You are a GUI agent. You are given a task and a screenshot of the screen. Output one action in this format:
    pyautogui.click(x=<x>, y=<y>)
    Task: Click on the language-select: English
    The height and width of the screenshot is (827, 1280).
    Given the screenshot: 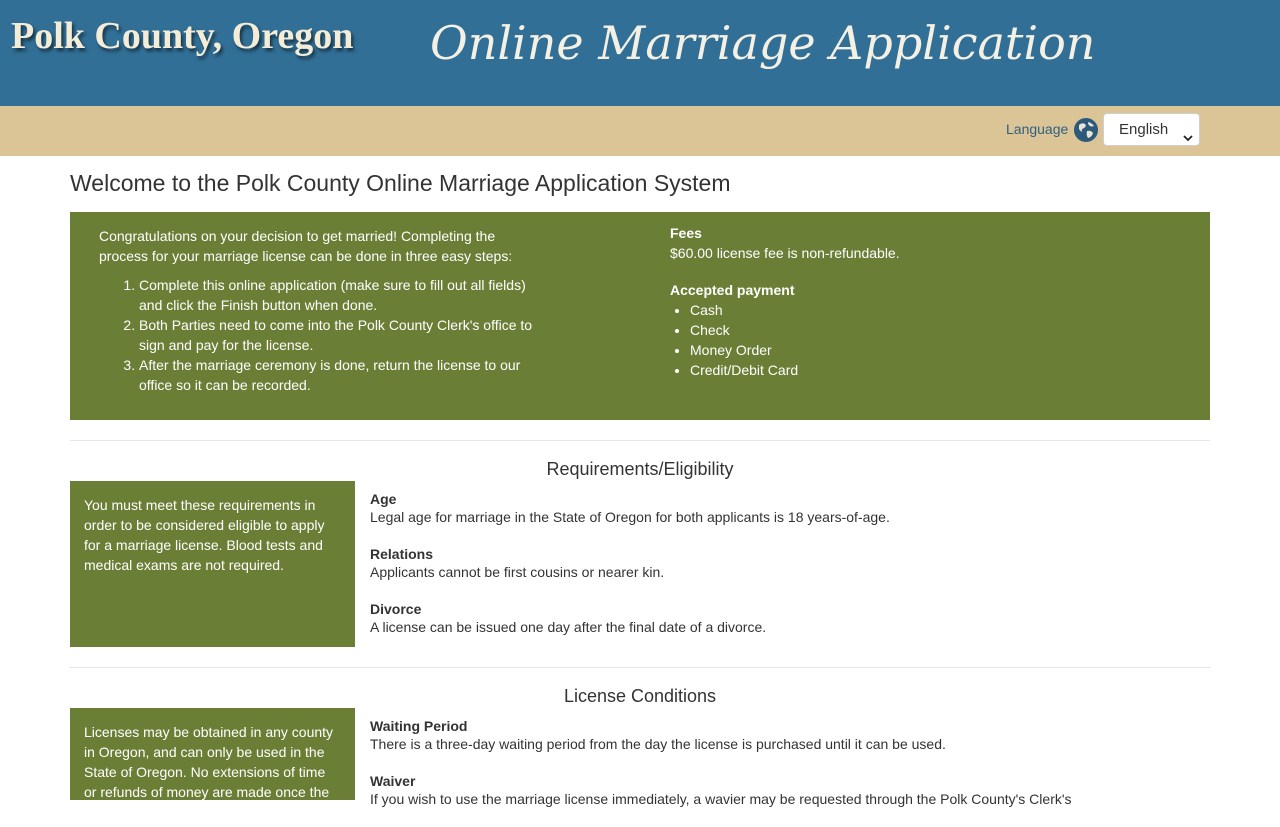 What is the action you would take?
    pyautogui.click(x=1151, y=129)
    